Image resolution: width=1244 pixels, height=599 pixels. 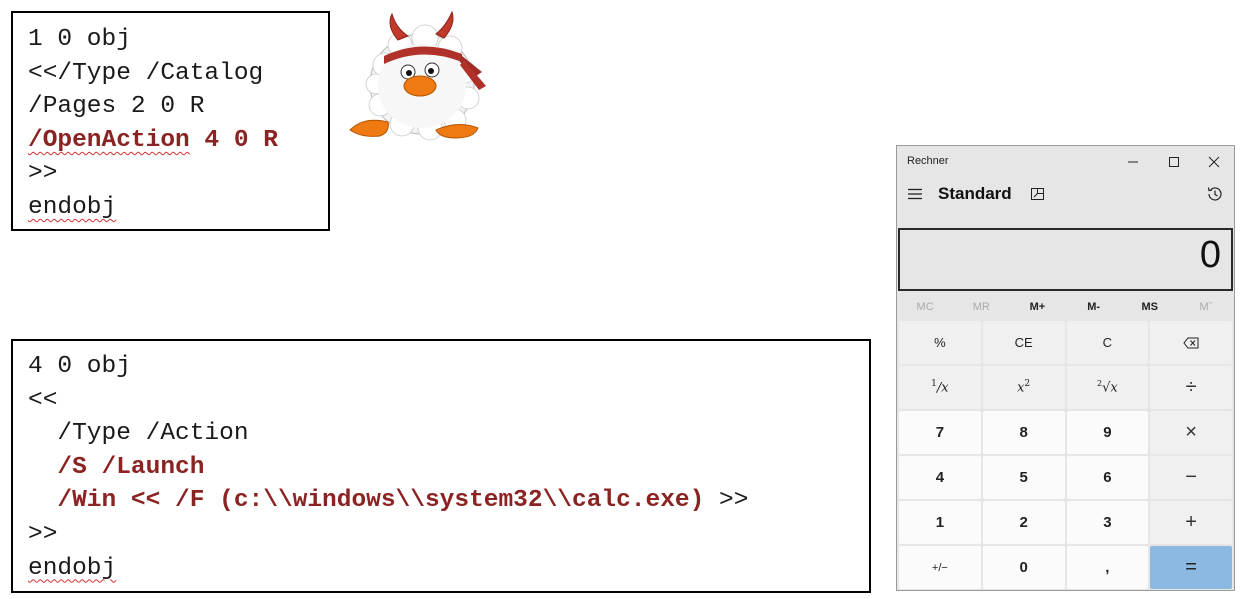 I want to click on digit-6-button: 6, so click(x=1107, y=477).